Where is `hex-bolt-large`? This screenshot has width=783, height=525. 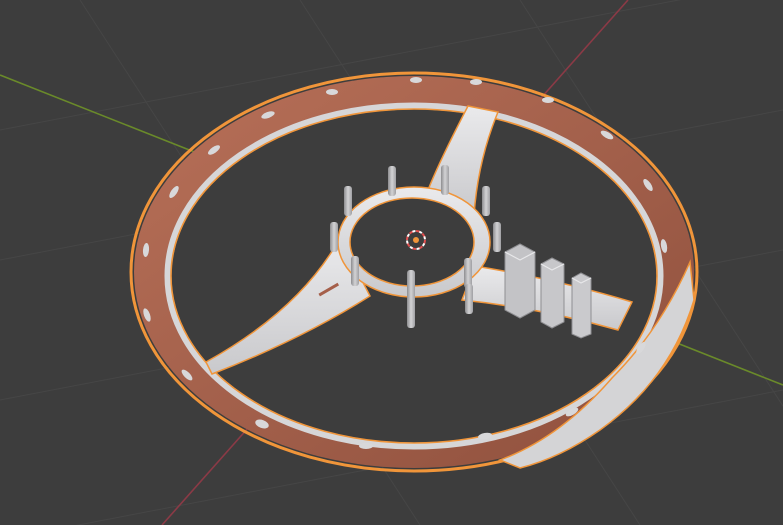
hex-bolt-large is located at coordinates (520, 281).